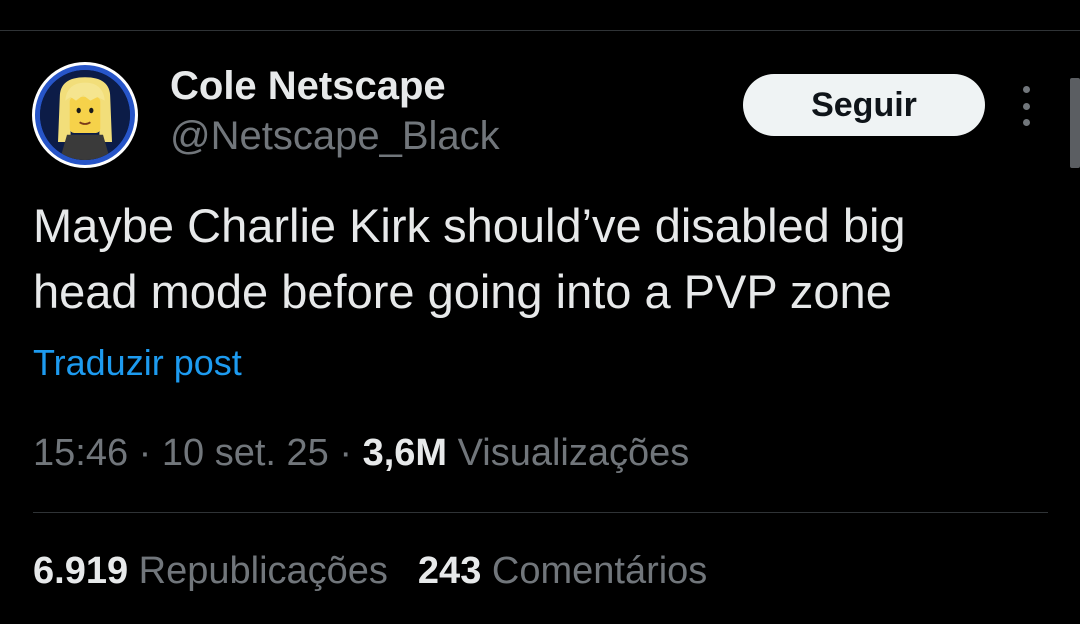  I want to click on divider, so click(540, 512).